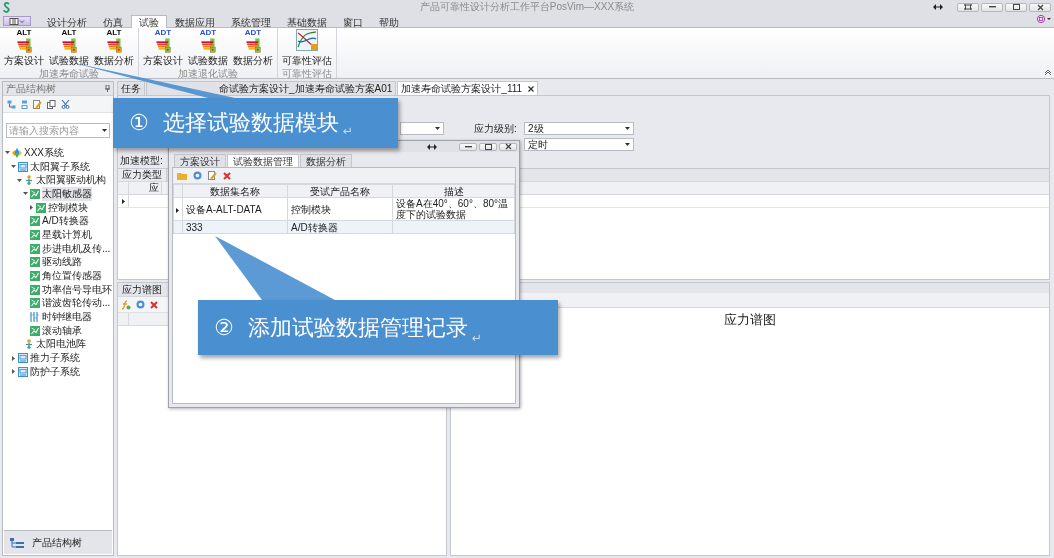  I want to click on dropdown-field: 定时, so click(579, 144).